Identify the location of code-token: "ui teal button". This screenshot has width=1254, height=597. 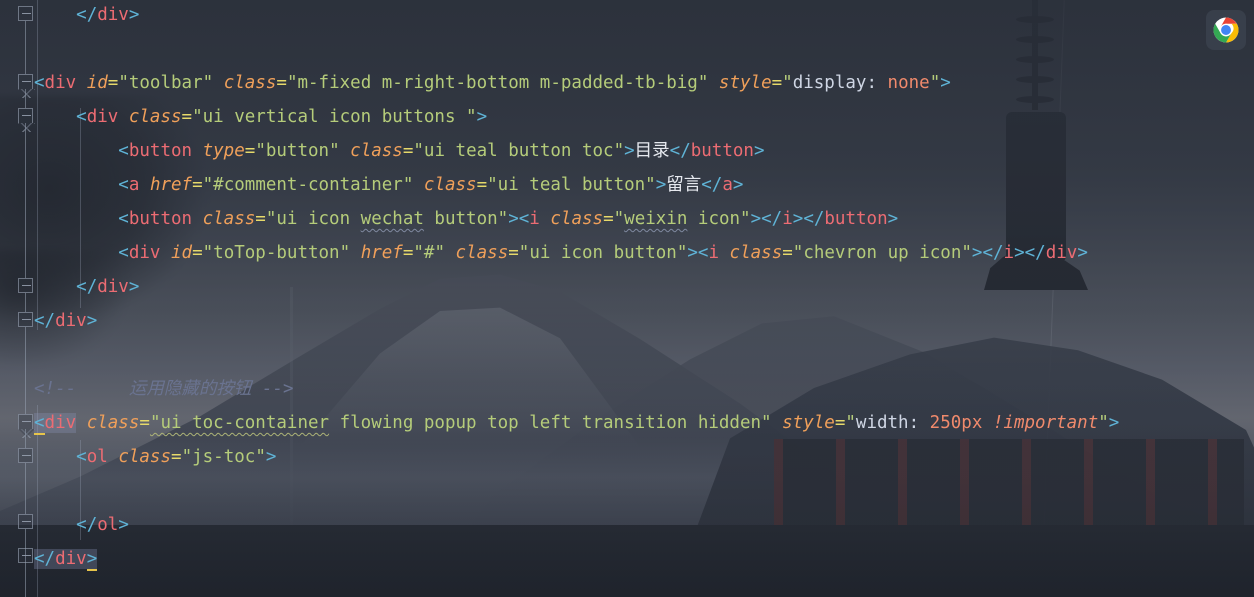
(571, 185).